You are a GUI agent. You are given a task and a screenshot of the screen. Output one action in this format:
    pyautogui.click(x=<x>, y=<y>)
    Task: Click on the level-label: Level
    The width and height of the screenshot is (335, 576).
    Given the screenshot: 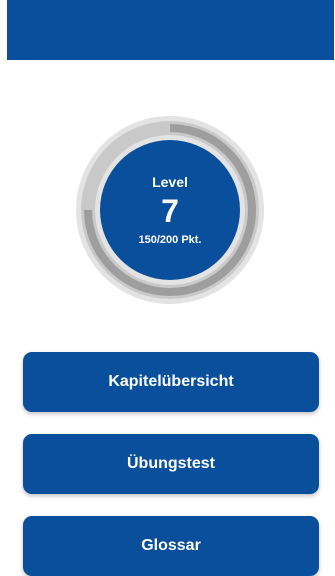 What is the action you would take?
    pyautogui.click(x=170, y=182)
    